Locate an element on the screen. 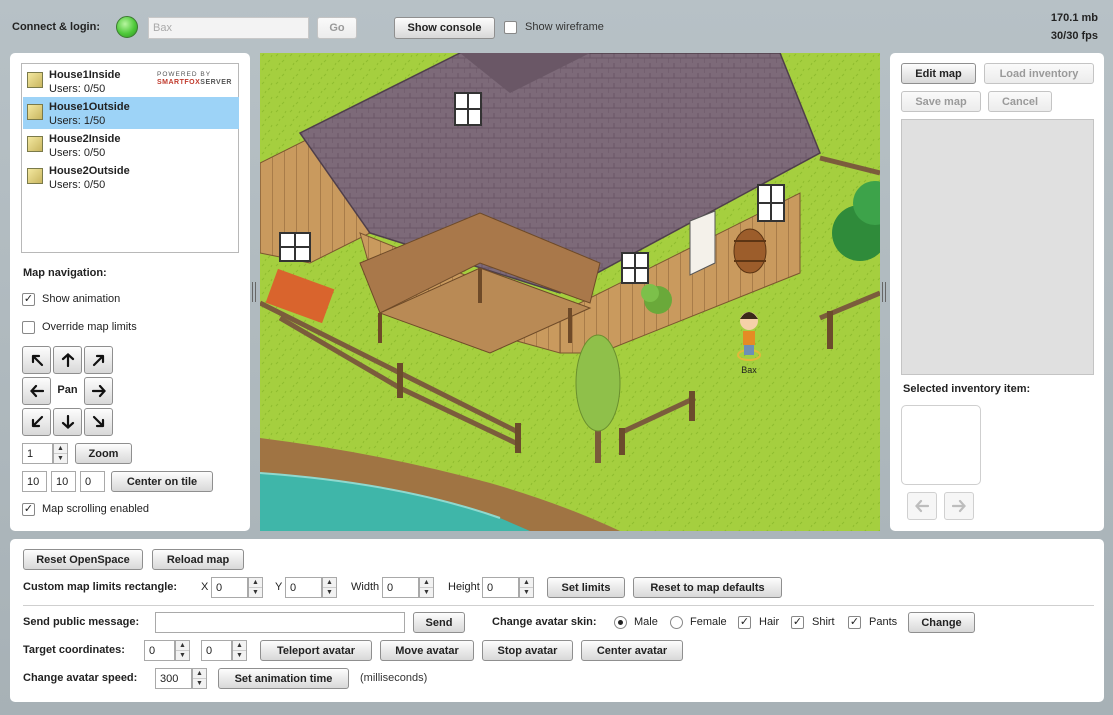 This screenshot has height=715, width=1113. zoom-input: 1 is located at coordinates (37, 453).